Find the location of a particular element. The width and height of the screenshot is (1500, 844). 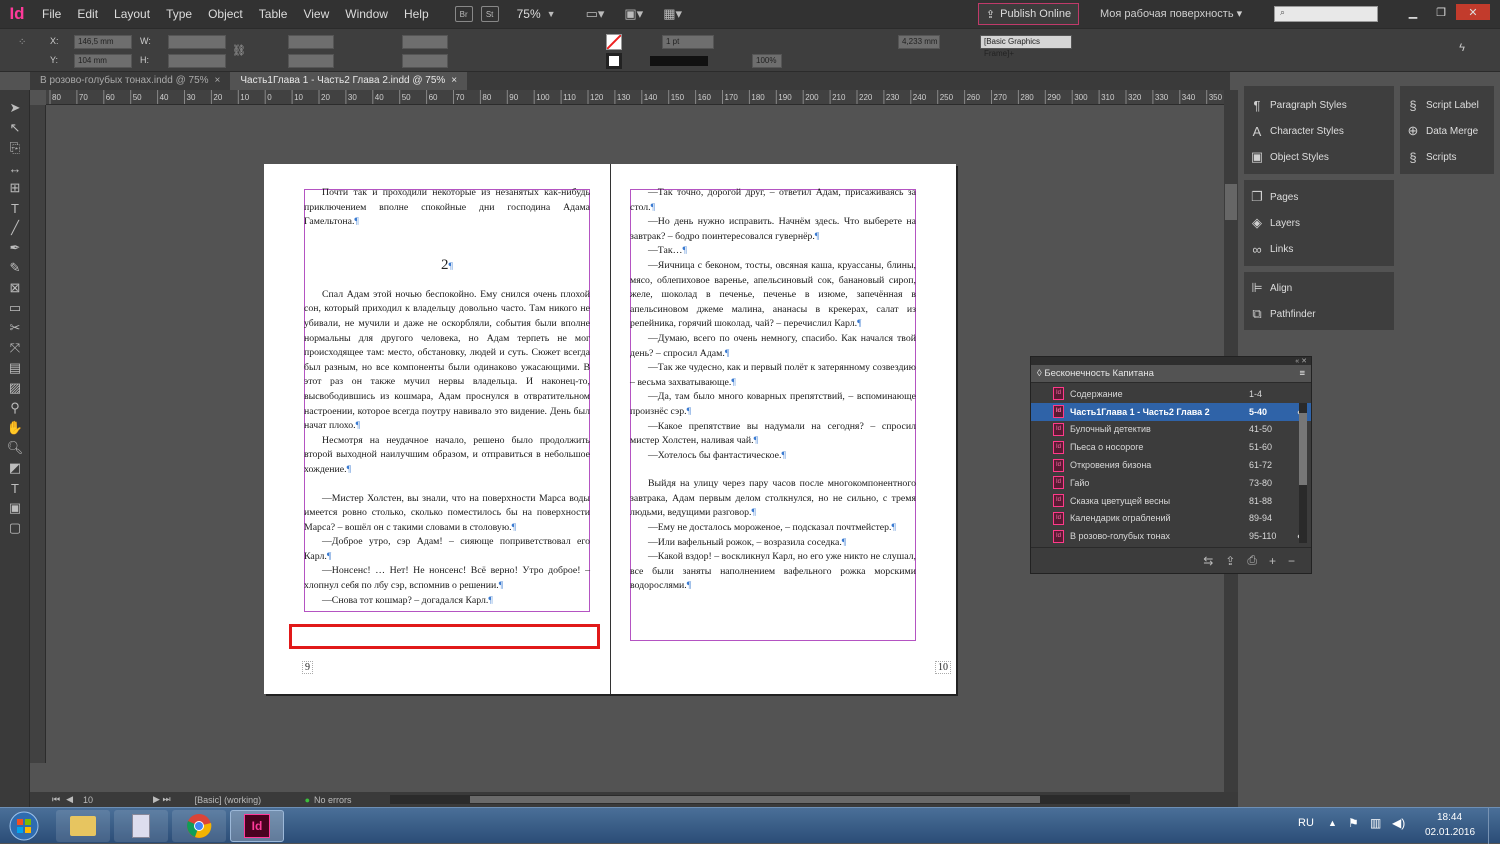

opacity-field: 100% is located at coordinates (767, 61).